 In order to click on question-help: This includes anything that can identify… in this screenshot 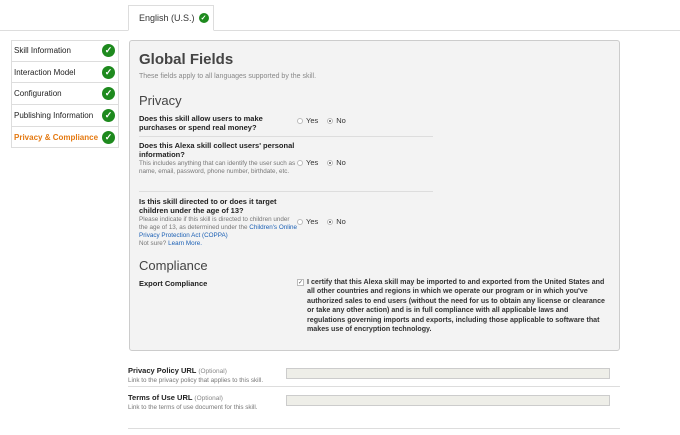, I will do `click(217, 167)`.